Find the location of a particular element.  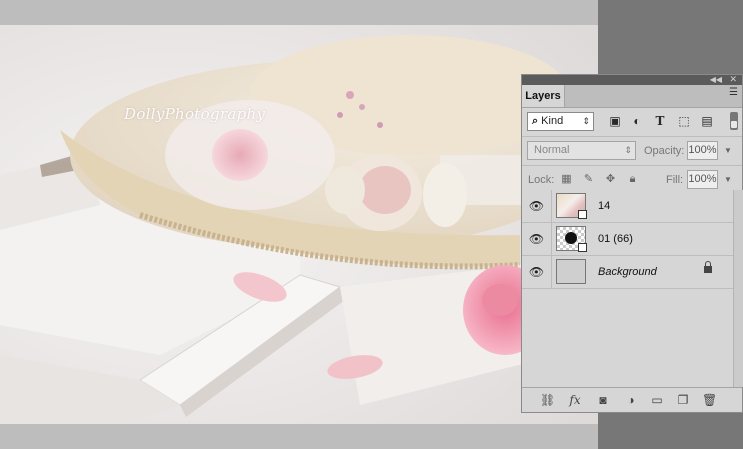

fx-icon: fx is located at coordinates (575, 400).